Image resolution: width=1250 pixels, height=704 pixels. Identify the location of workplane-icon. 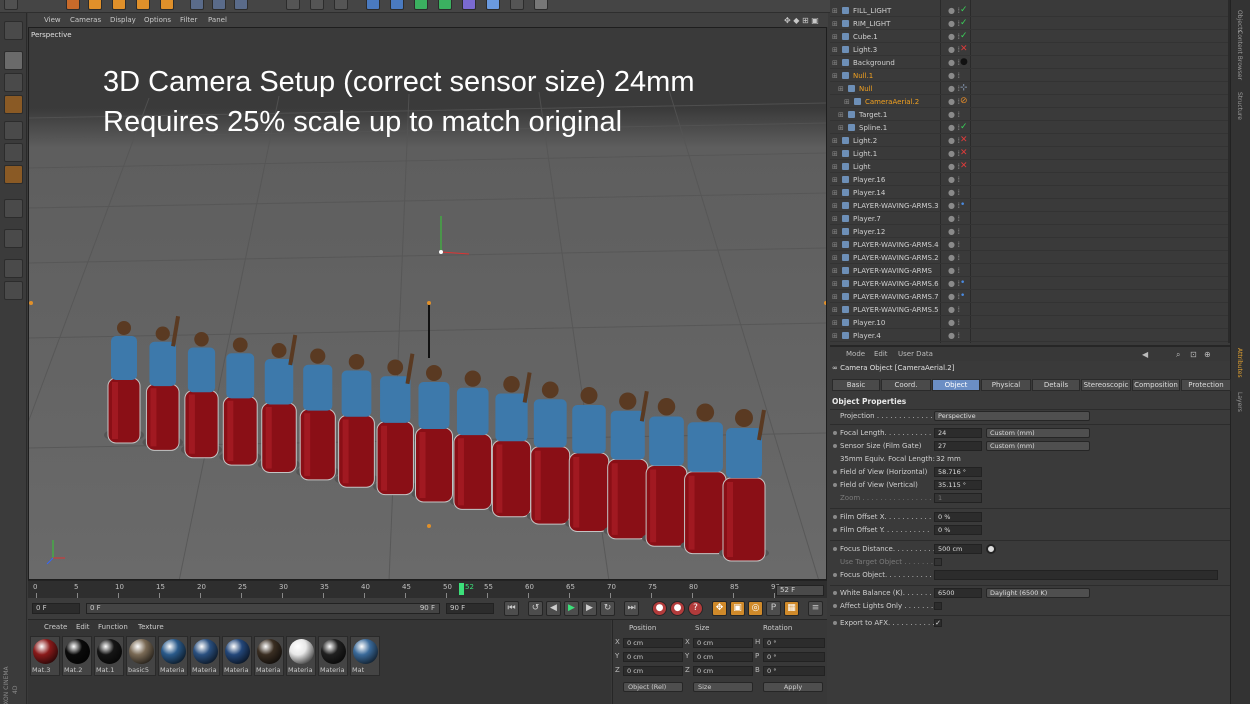
(13, 104).